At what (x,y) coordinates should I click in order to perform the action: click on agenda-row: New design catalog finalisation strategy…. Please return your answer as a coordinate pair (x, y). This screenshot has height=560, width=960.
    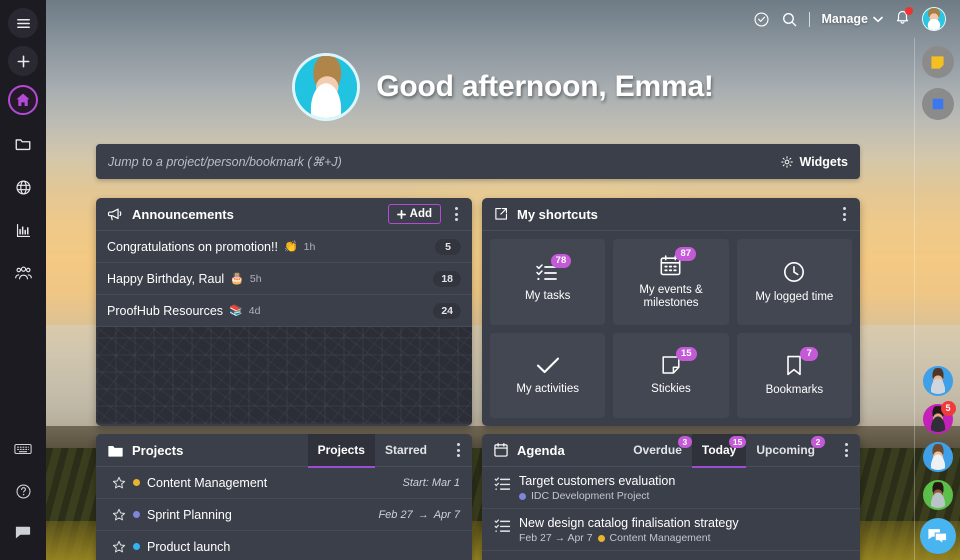
    Looking at the image, I should click on (671, 530).